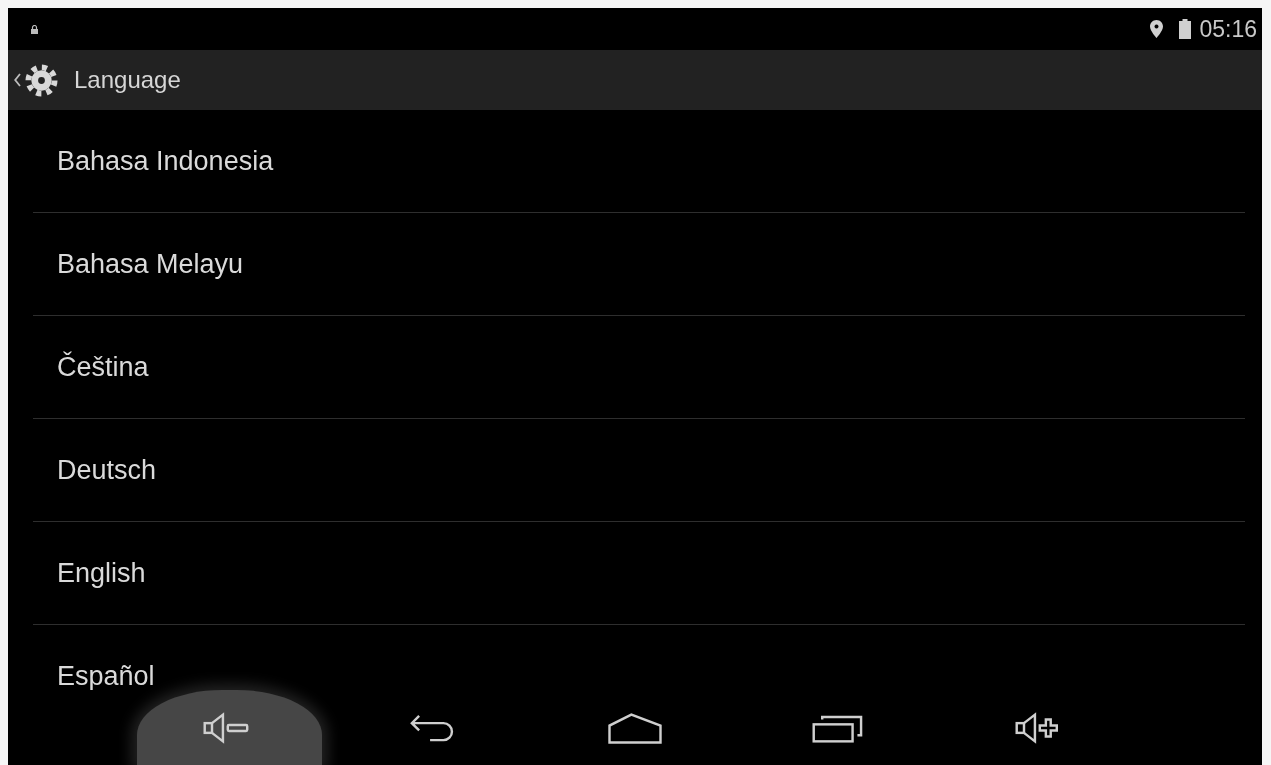 The width and height of the screenshot is (1271, 765). What do you see at coordinates (639, 470) in the screenshot?
I see `language-item: Deutsch` at bounding box center [639, 470].